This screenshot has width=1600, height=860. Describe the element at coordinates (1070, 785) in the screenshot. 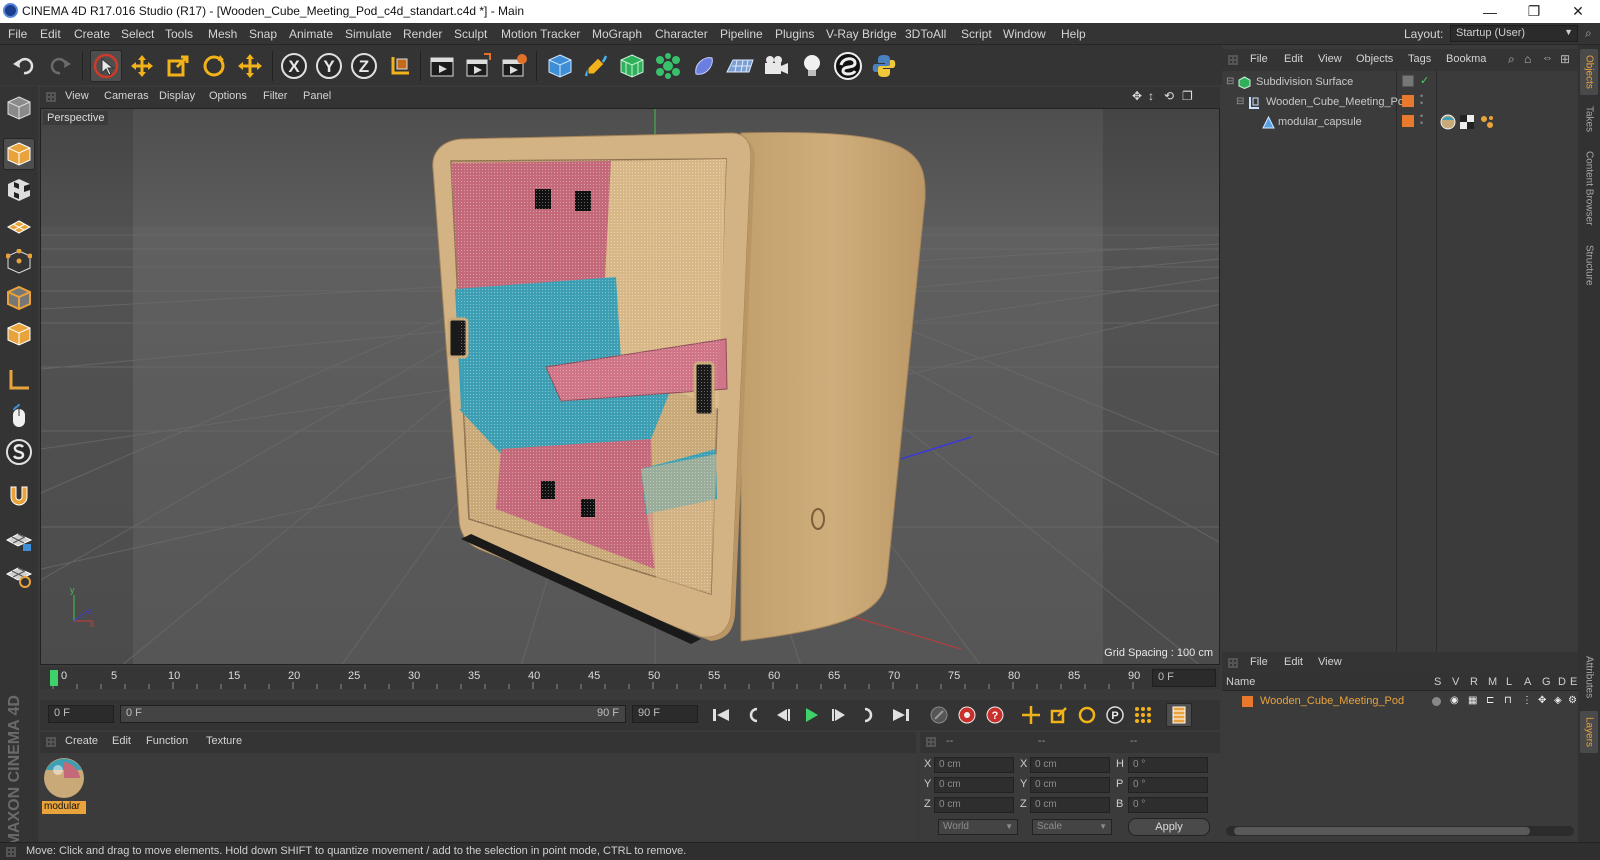

I see `size-y-field: 0 cm` at that location.